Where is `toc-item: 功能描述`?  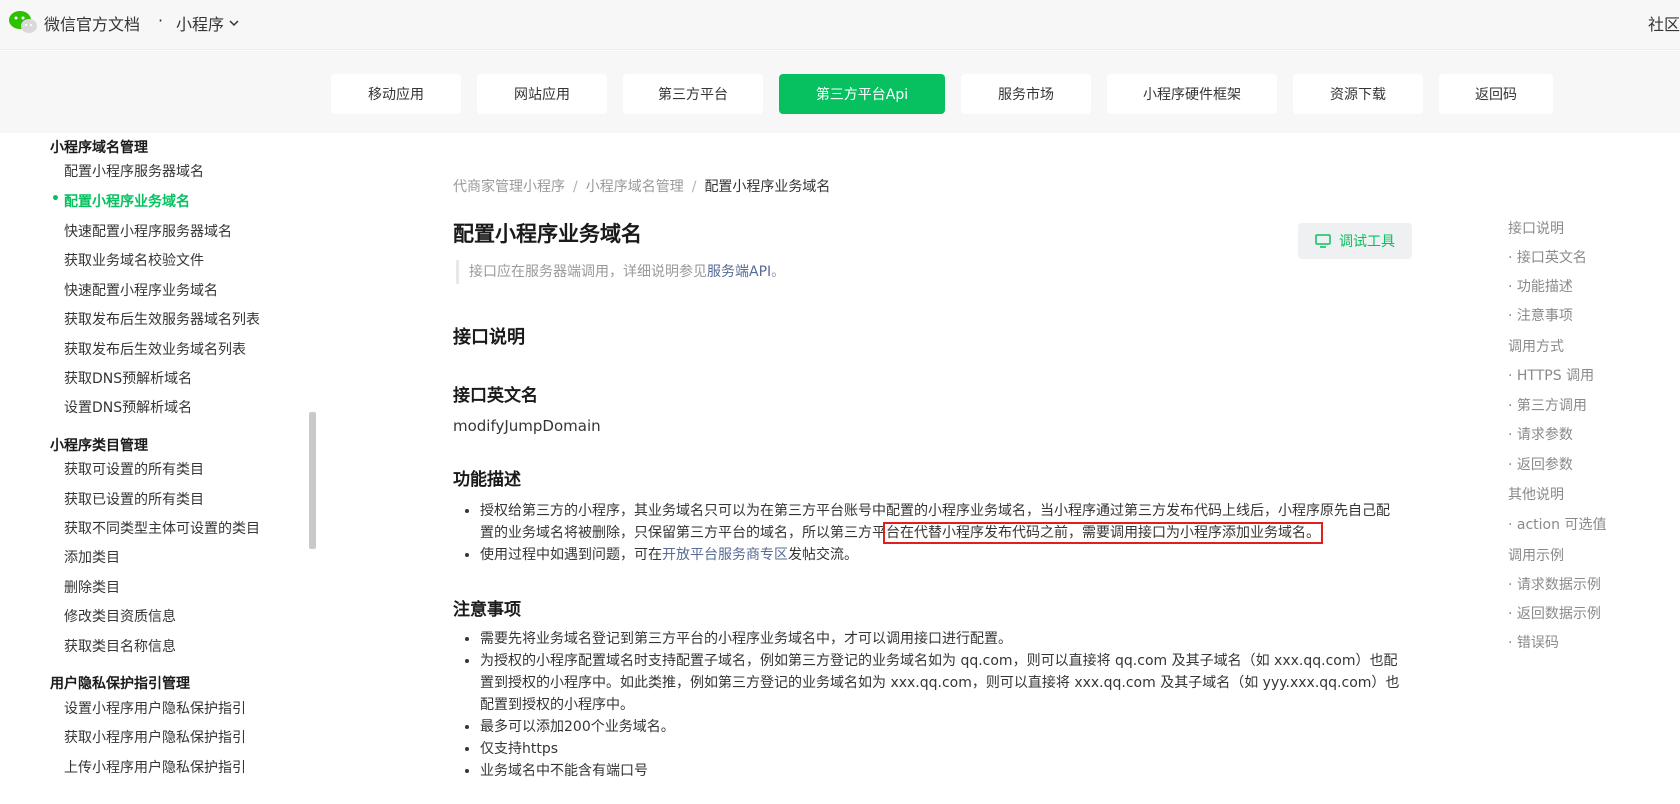
toc-item: 功能描述 is located at coordinates (1540, 286).